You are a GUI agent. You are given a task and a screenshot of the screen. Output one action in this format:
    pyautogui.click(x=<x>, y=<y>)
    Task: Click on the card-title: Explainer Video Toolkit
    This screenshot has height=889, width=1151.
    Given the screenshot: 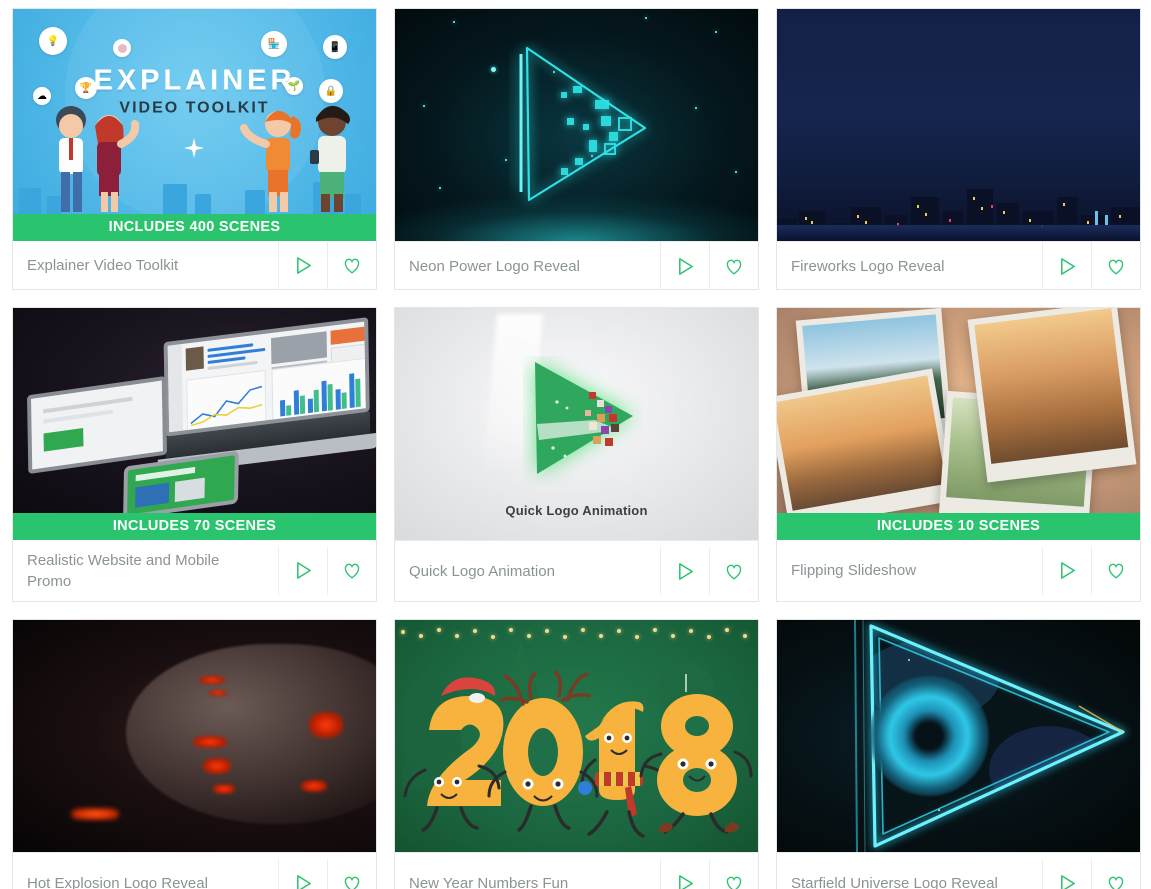 What is the action you would take?
    pyautogui.click(x=103, y=265)
    